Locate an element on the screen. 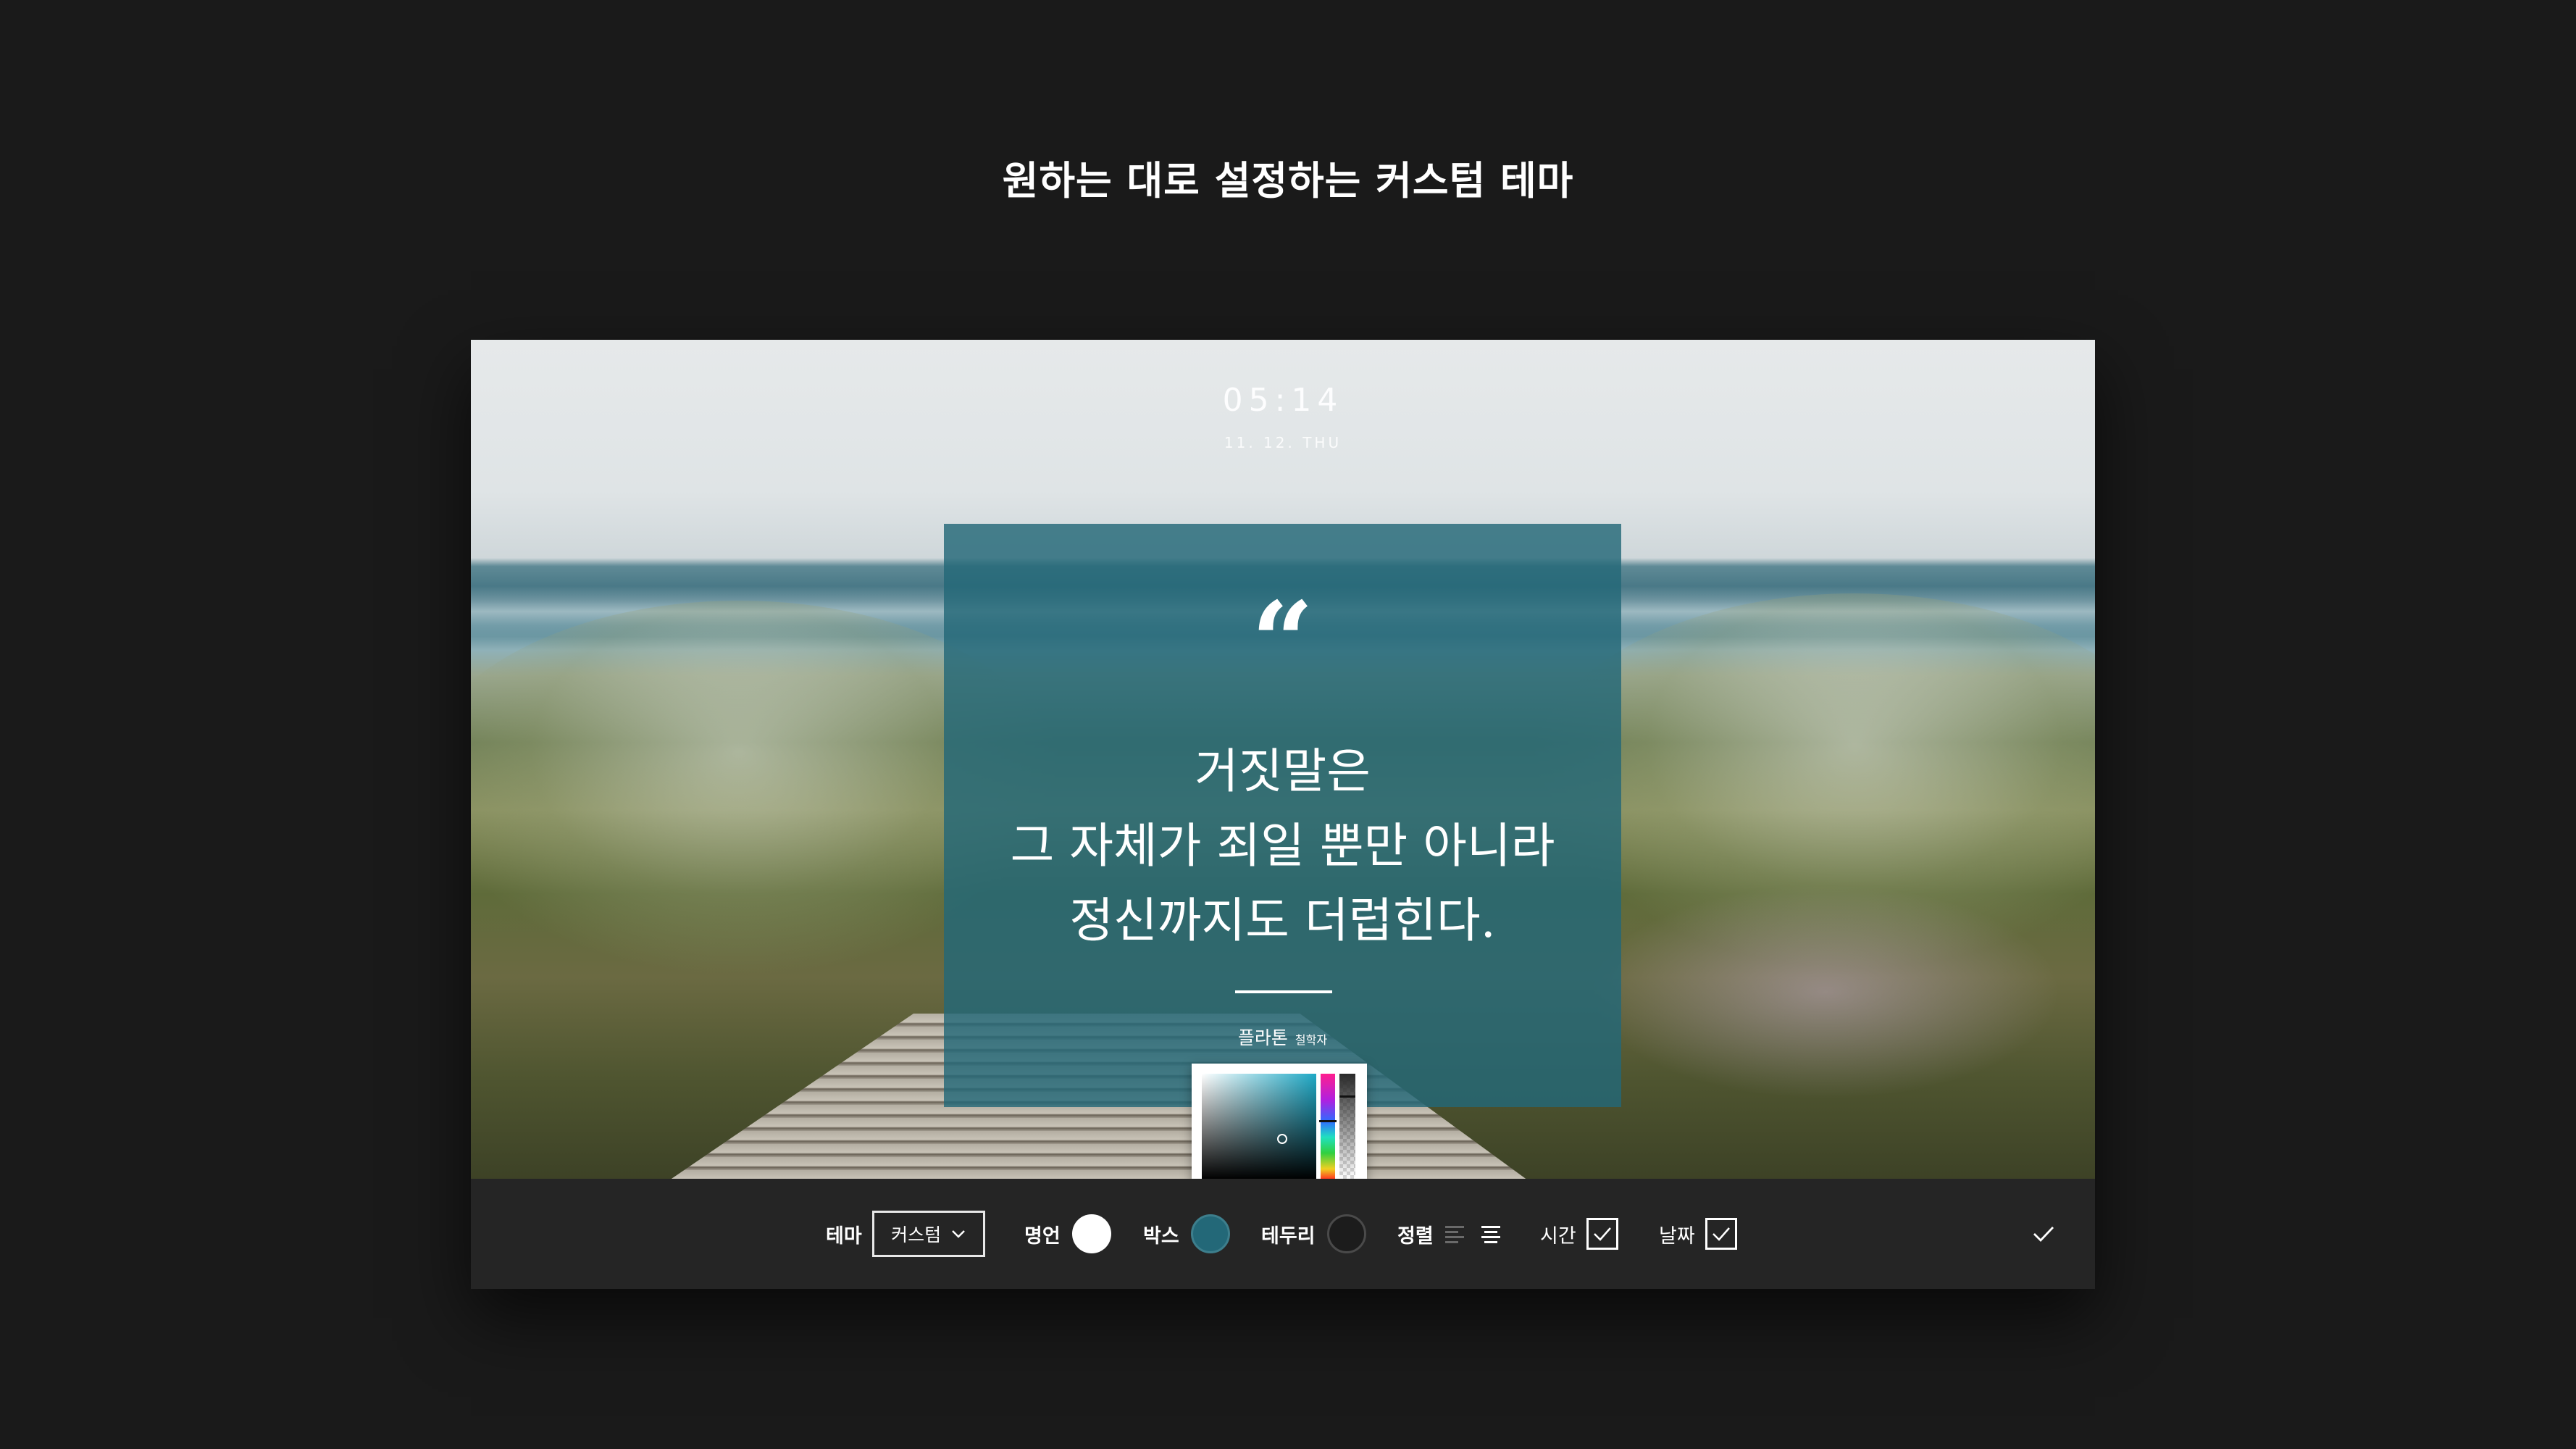 Image resolution: width=2576 pixels, height=1449 pixels. hue-slider is located at coordinates (1328, 1127).